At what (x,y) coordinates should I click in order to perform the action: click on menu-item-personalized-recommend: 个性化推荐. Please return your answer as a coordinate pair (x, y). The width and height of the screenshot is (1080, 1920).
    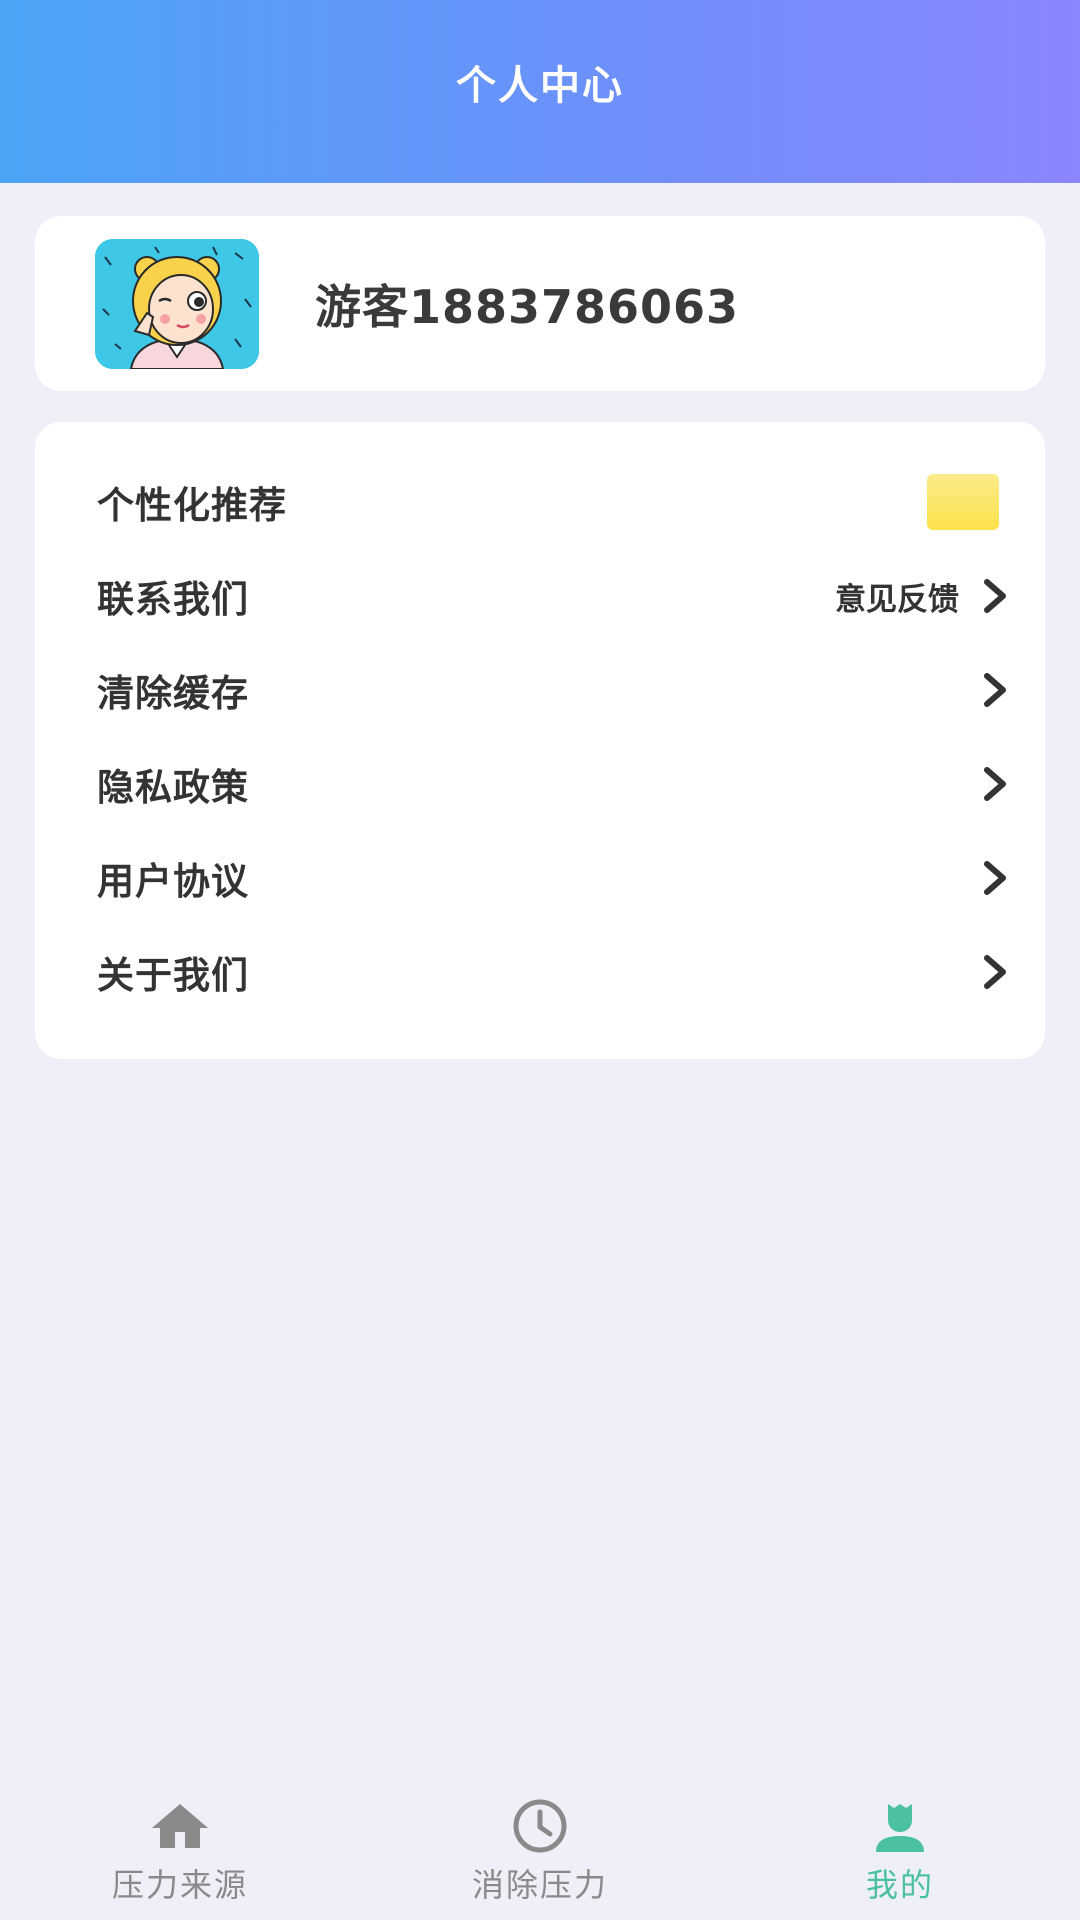
    Looking at the image, I should click on (553, 502).